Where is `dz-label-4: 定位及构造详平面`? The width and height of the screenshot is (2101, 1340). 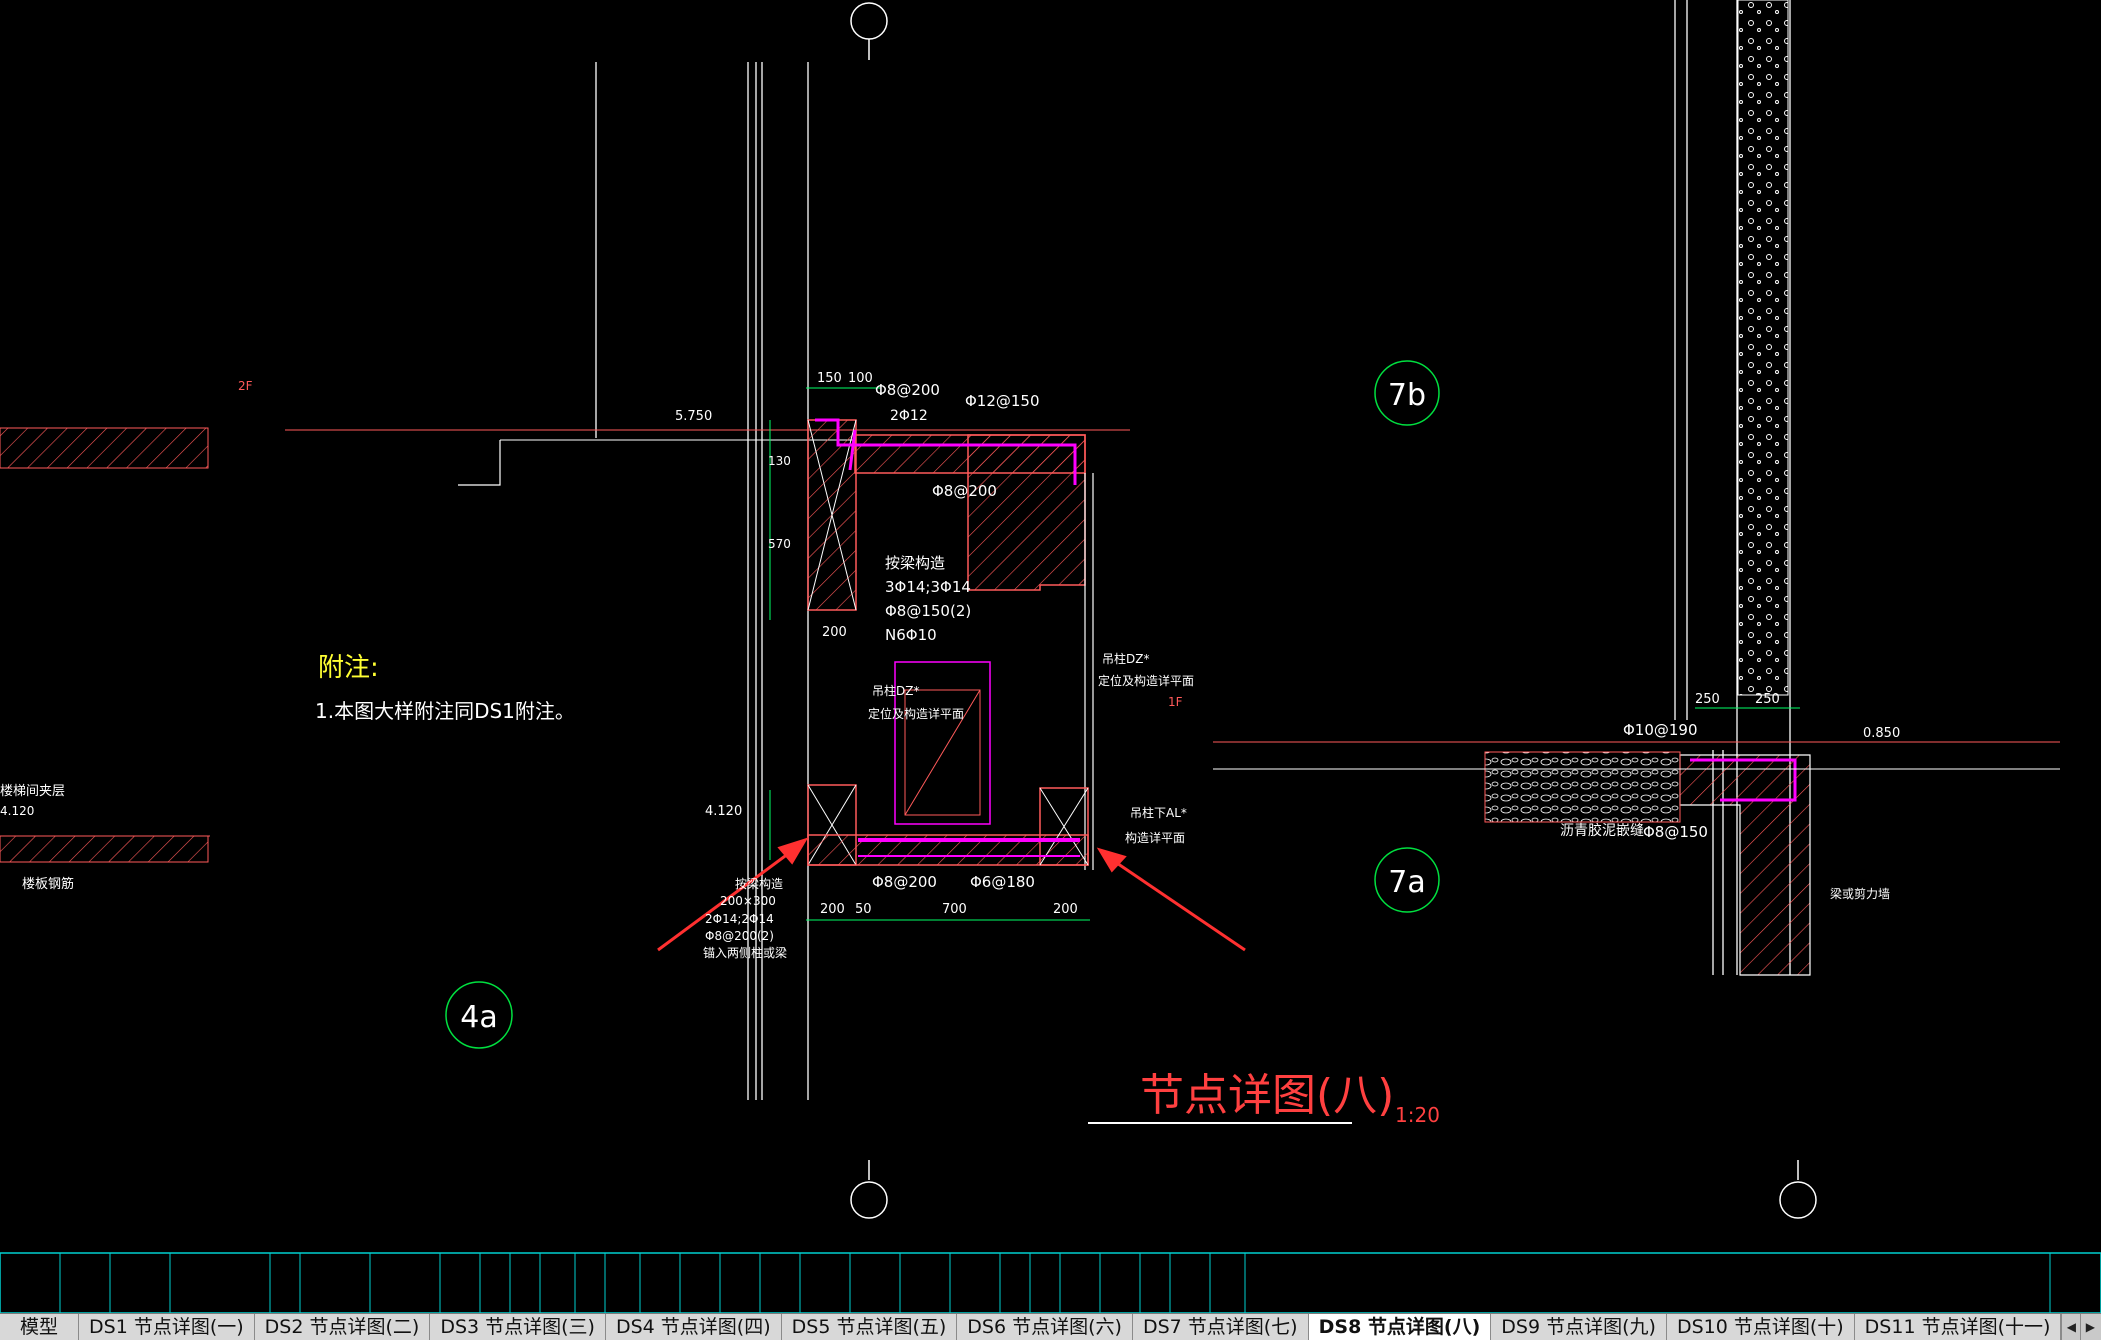 dz-label-4: 定位及构造详平面 is located at coordinates (1146, 680).